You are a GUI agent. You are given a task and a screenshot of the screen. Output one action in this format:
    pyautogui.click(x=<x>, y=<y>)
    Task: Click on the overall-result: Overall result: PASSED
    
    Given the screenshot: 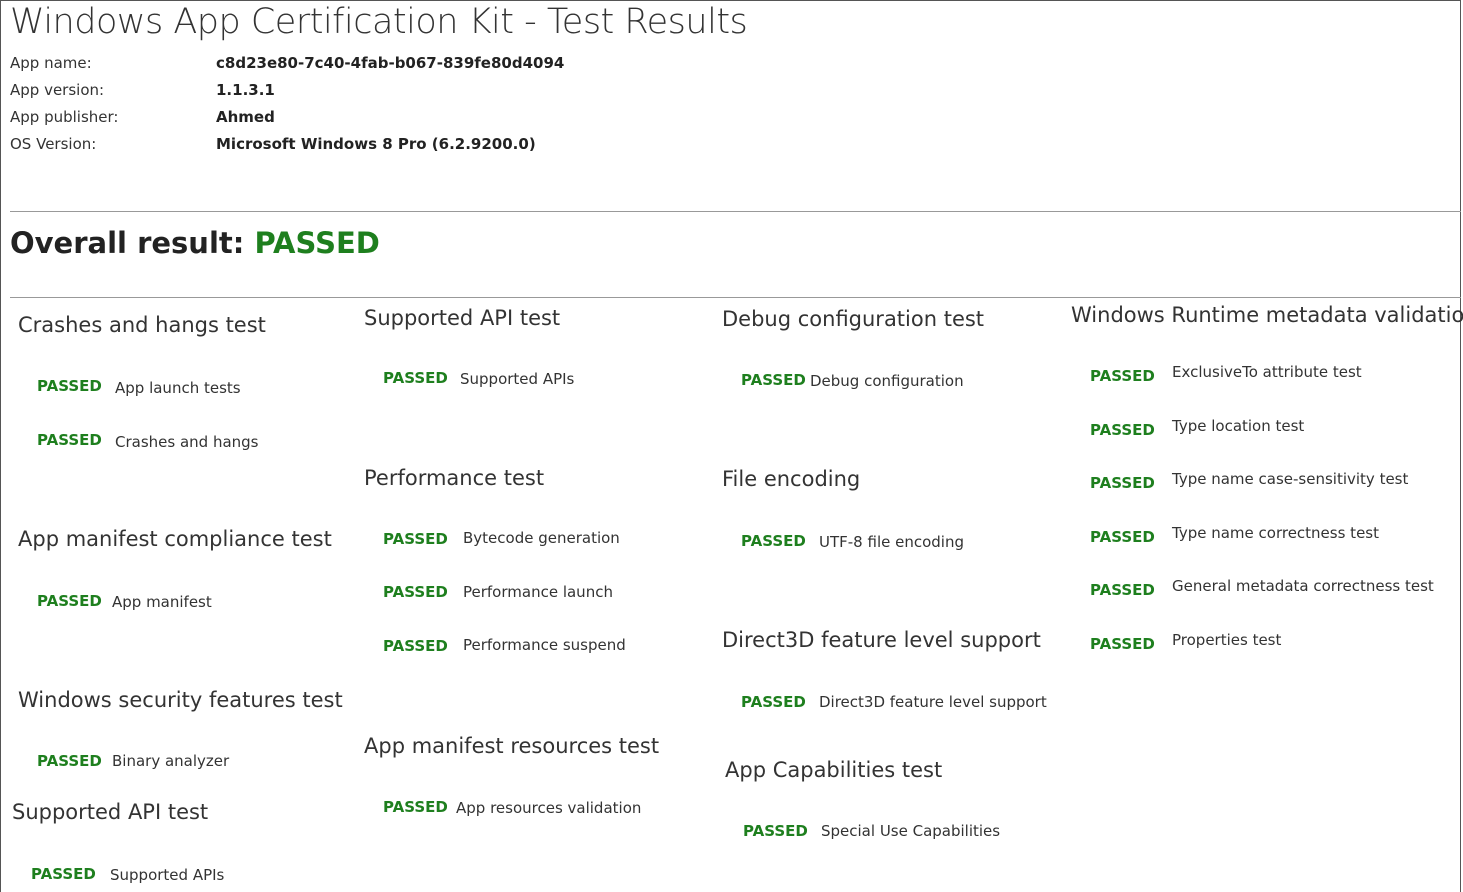 What is the action you would take?
    pyautogui.click(x=195, y=243)
    